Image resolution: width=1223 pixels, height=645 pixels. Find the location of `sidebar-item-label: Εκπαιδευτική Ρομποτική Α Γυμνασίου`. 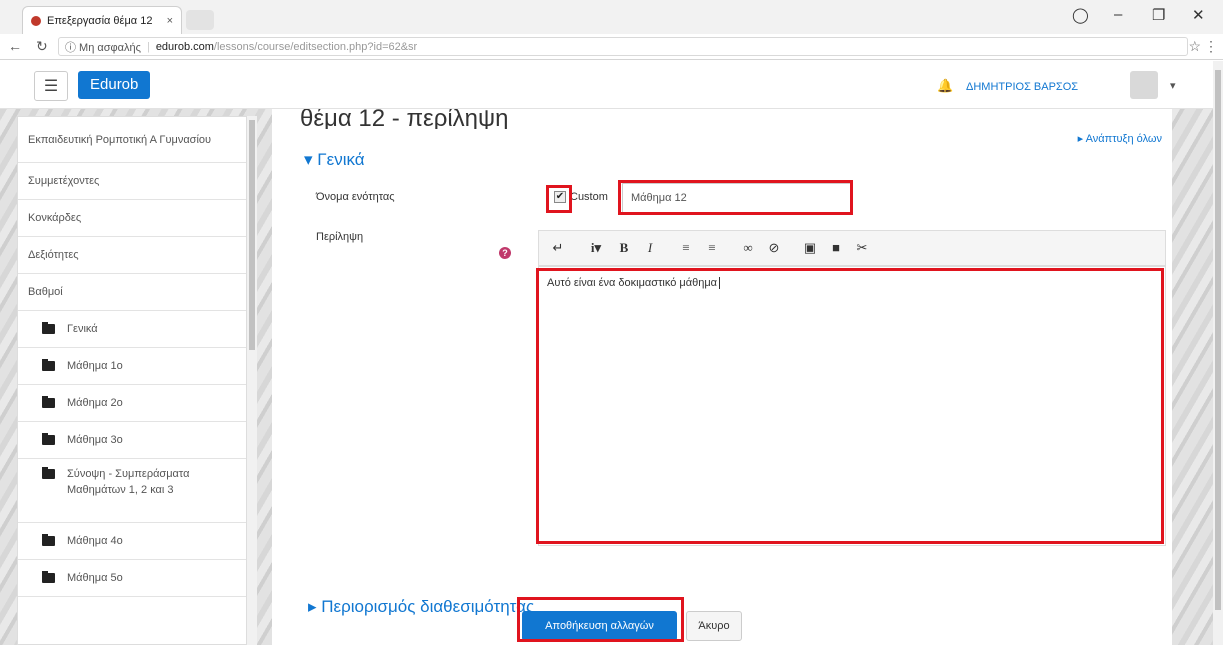

sidebar-item-label: Εκπαιδευτική Ρομποτική Α Γυμνασίου is located at coordinates (120, 139).